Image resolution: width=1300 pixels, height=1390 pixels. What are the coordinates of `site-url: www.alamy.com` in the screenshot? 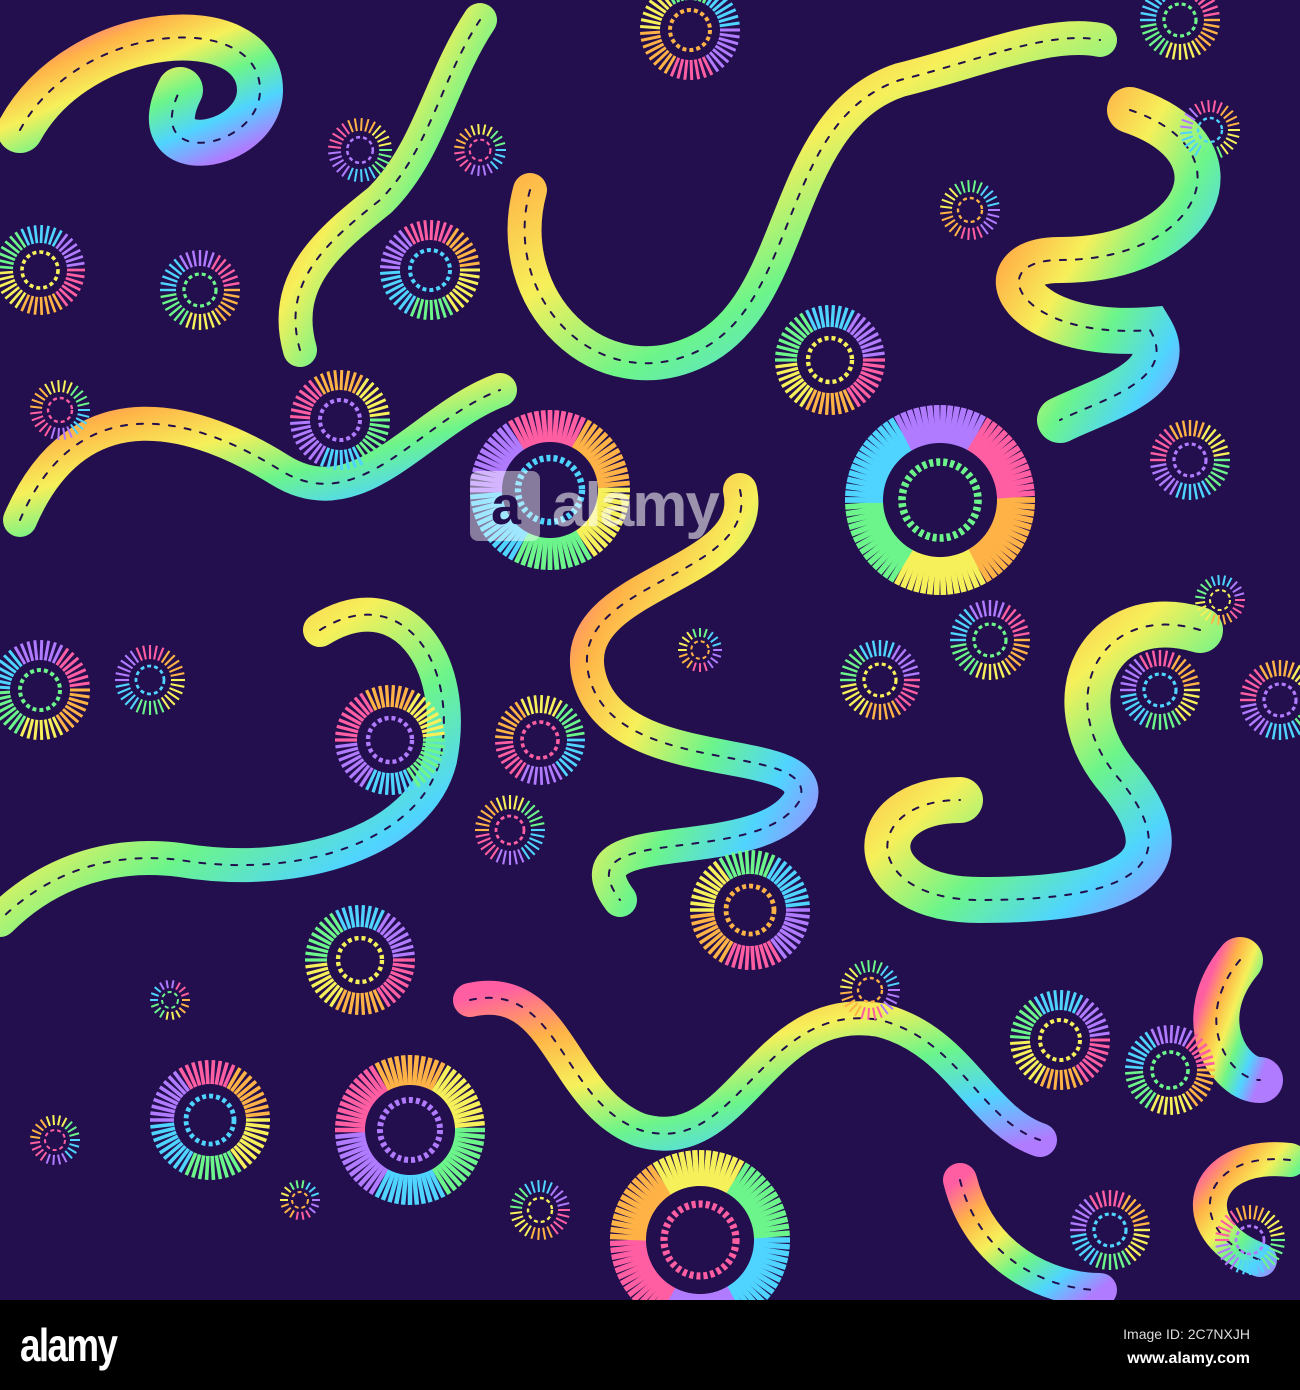 It's located at (1188, 1358).